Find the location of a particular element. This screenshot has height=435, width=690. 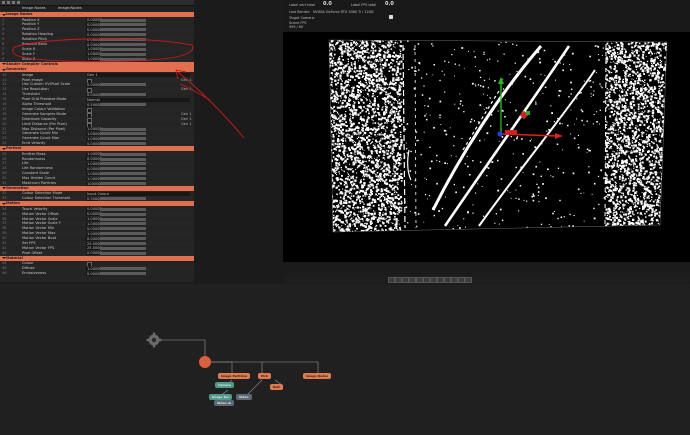

param-value-field: 100000 is located at coordinates (93, 183).